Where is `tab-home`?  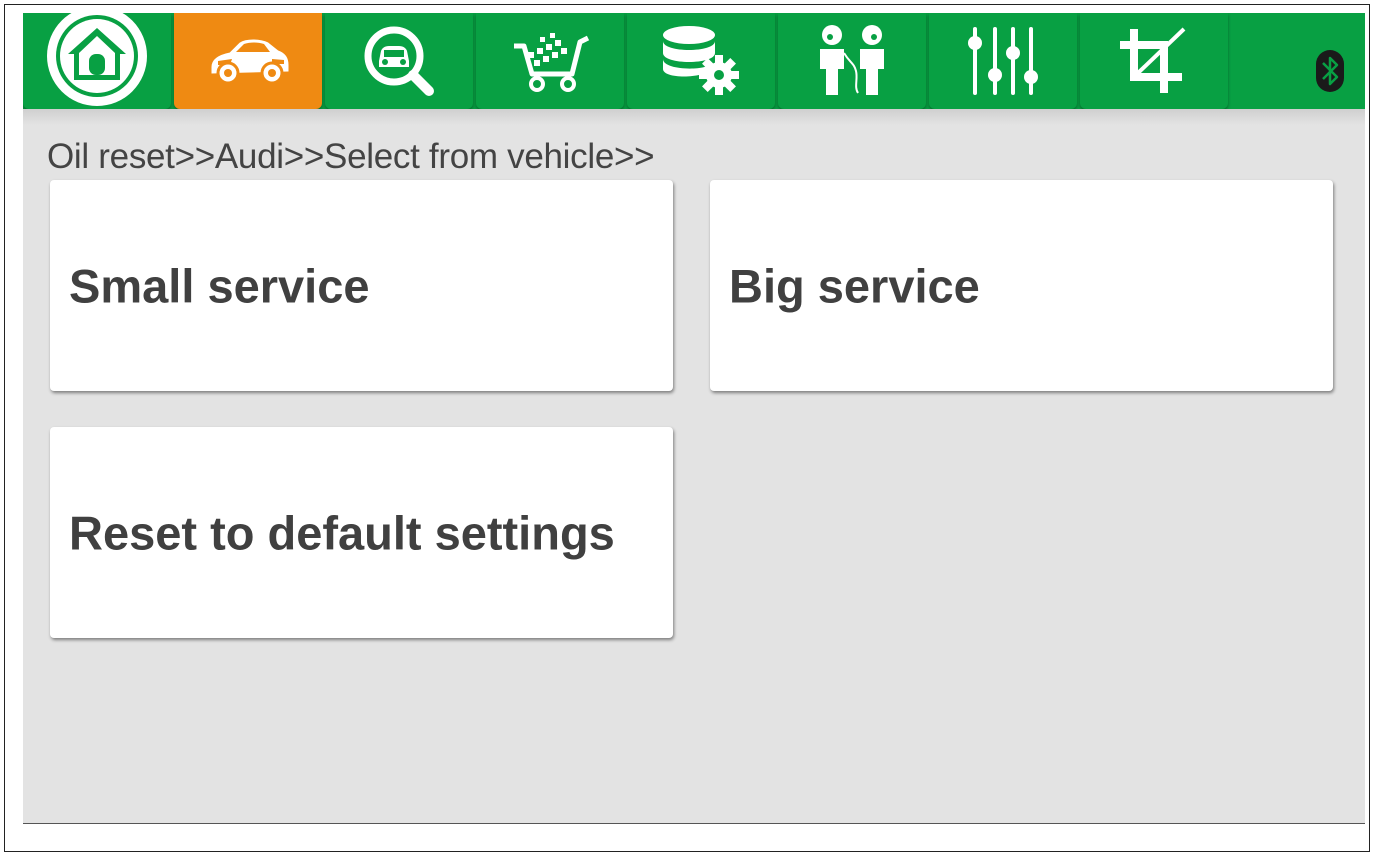
tab-home is located at coordinates (97, 61).